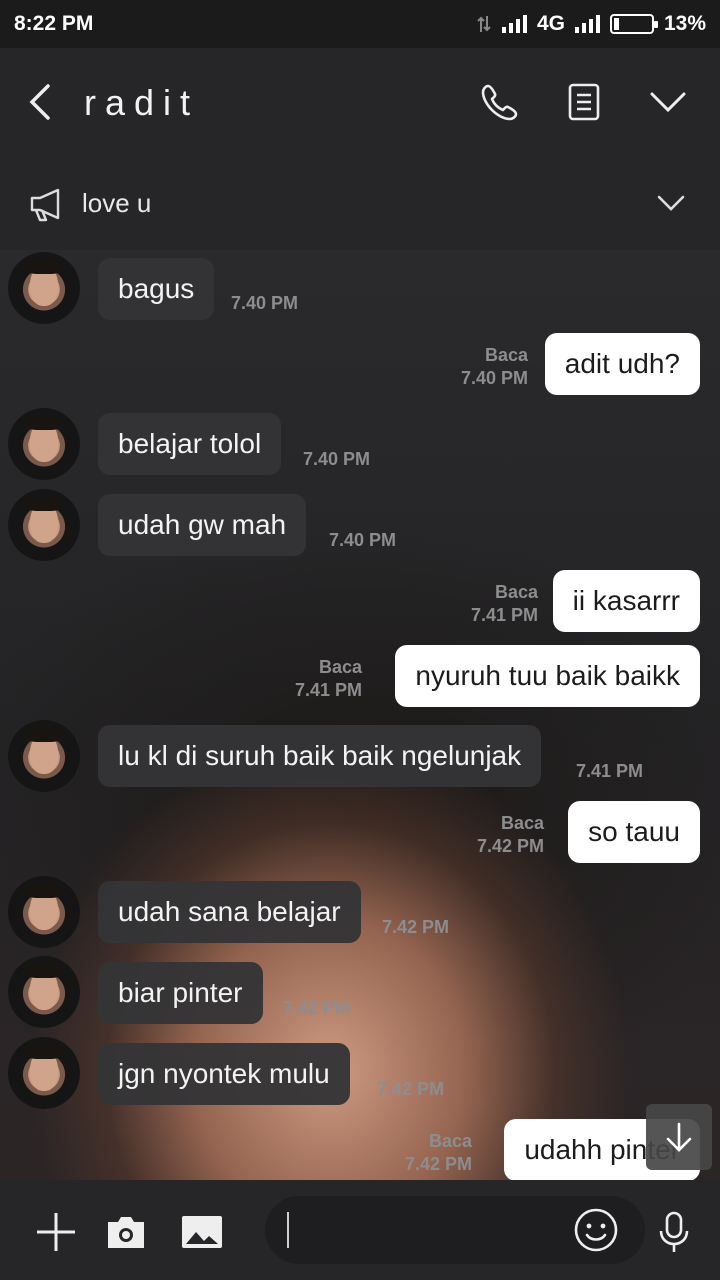 This screenshot has height=1280, width=720. What do you see at coordinates (42, 102) in the screenshot?
I see `chevron-left-icon` at bounding box center [42, 102].